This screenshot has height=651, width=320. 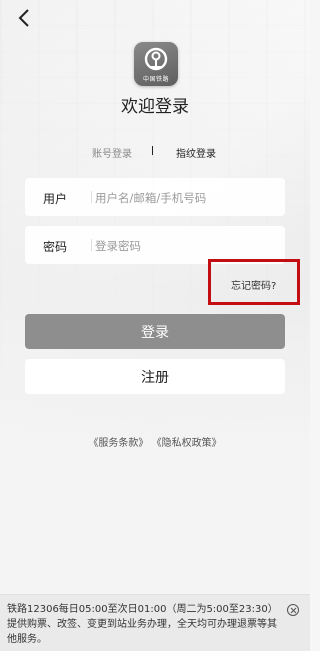 I want to click on login-button: 登录, so click(x=155, y=331).